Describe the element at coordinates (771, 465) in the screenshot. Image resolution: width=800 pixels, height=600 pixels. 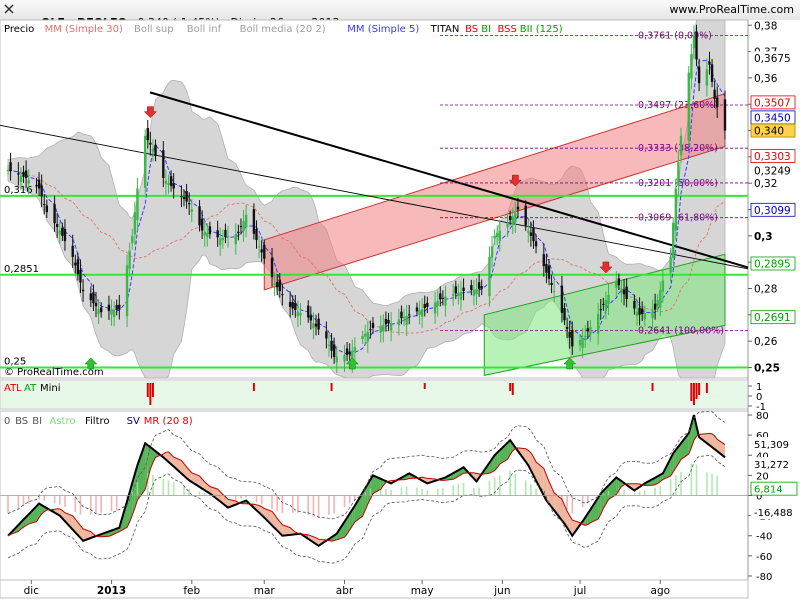
I see `bs-value-tag: 31,272` at that location.